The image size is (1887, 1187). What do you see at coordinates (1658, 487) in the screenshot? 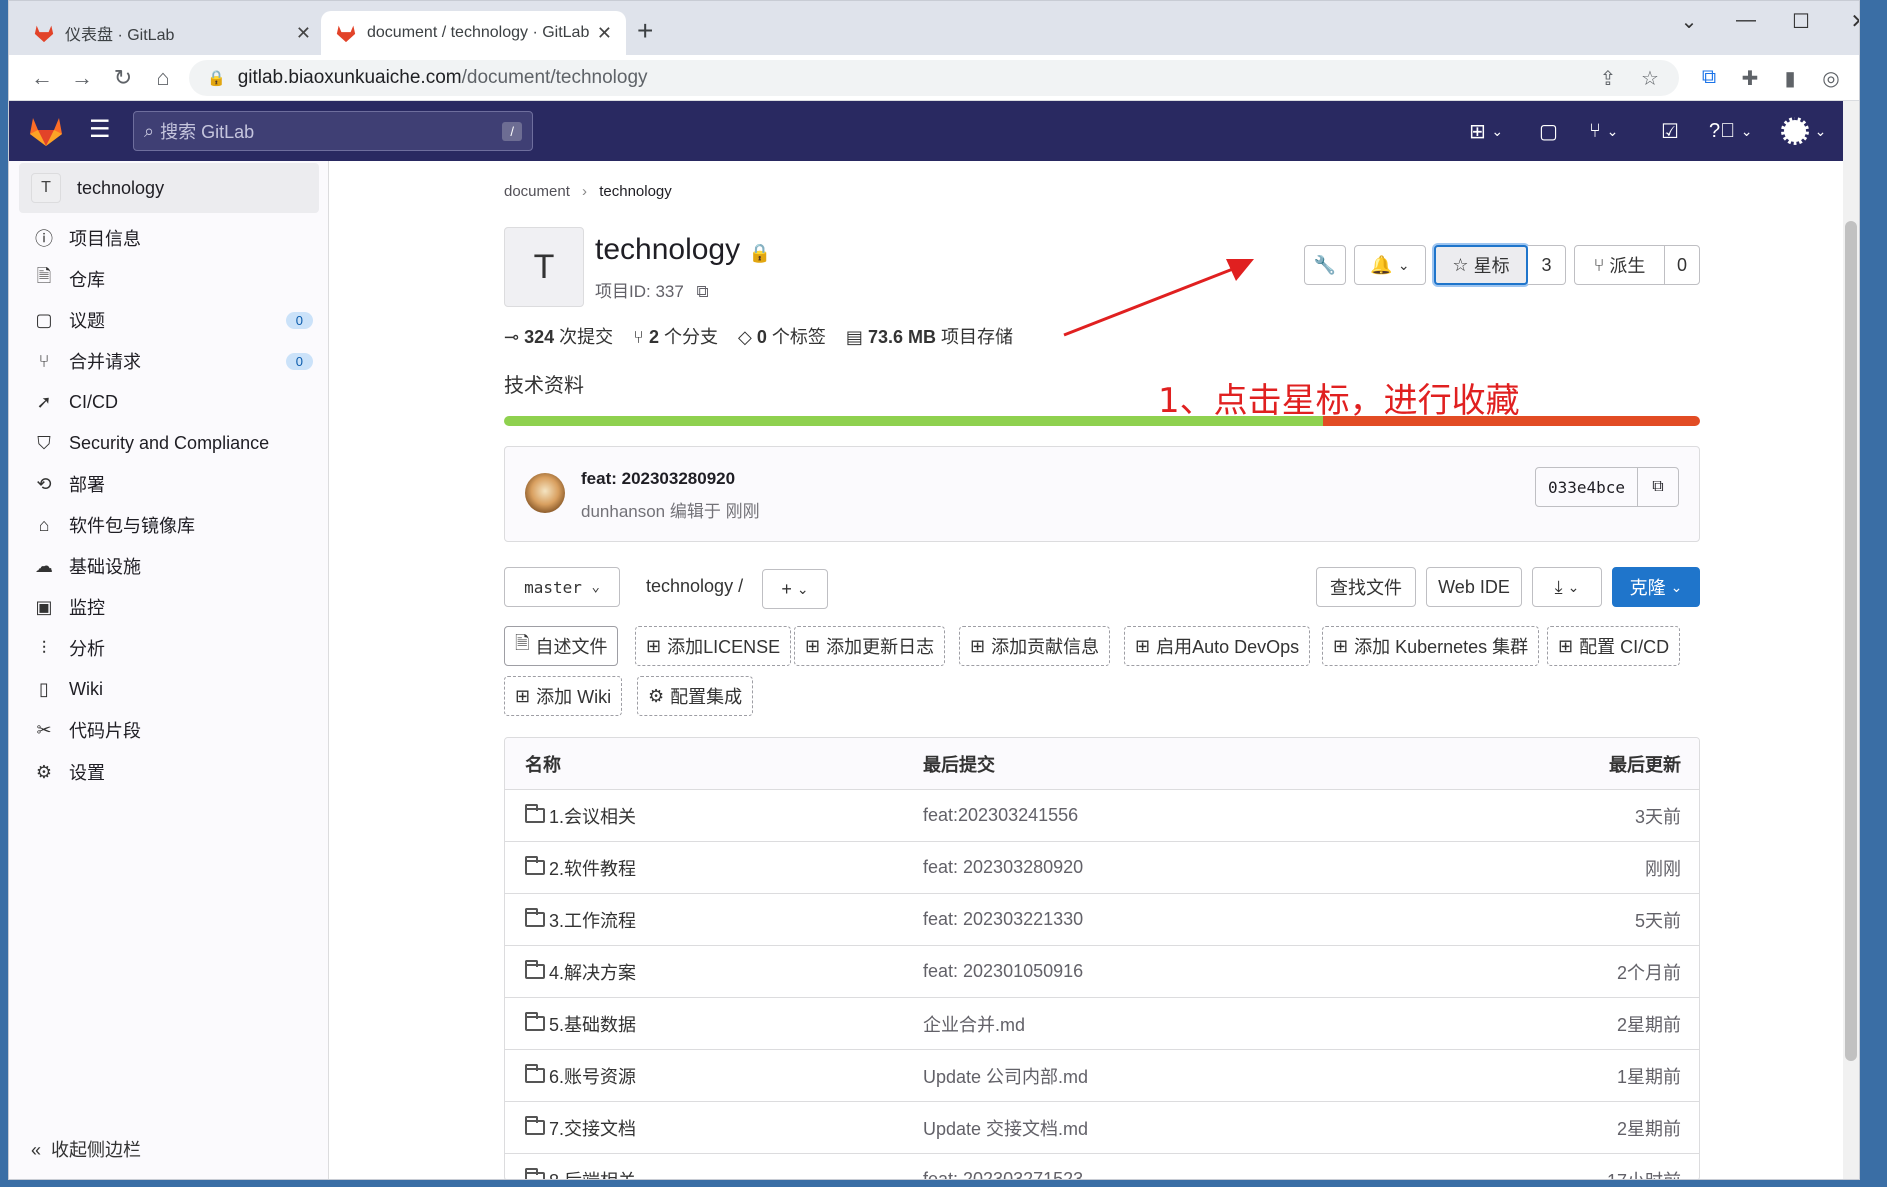
I see `copy-sha-icon: ⧉` at bounding box center [1658, 487].